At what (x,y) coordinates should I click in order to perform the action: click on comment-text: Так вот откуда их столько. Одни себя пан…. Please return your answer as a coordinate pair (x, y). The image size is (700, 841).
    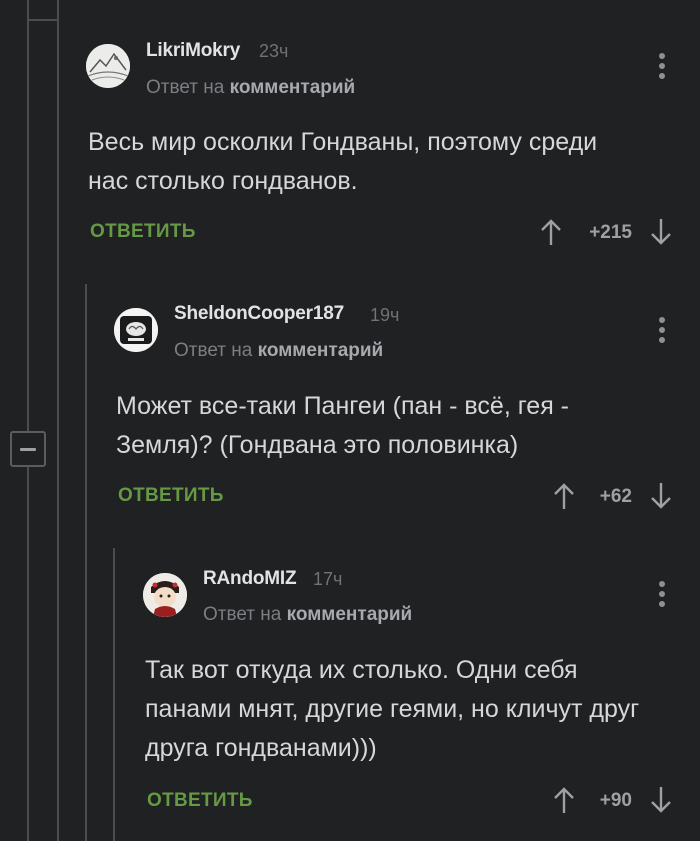
    Looking at the image, I should click on (392, 709).